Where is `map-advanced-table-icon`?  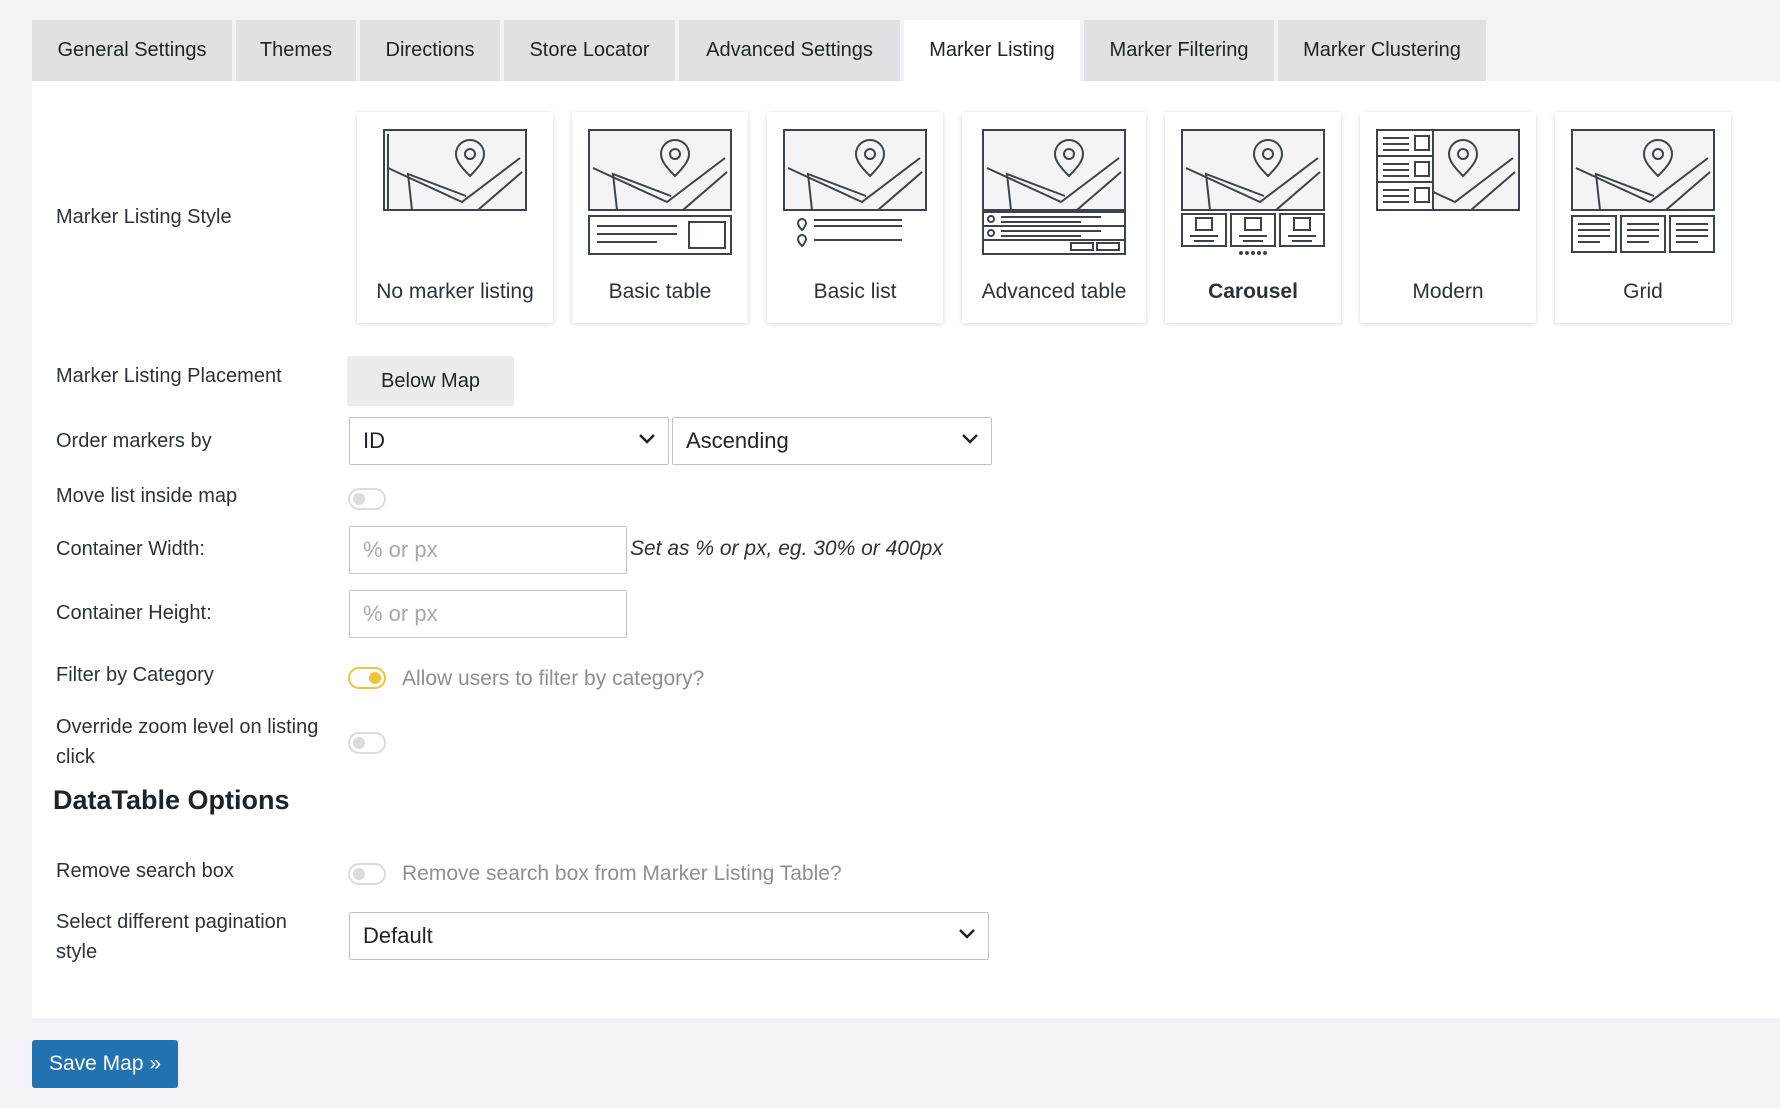
map-advanced-table-icon is located at coordinates (1054, 192).